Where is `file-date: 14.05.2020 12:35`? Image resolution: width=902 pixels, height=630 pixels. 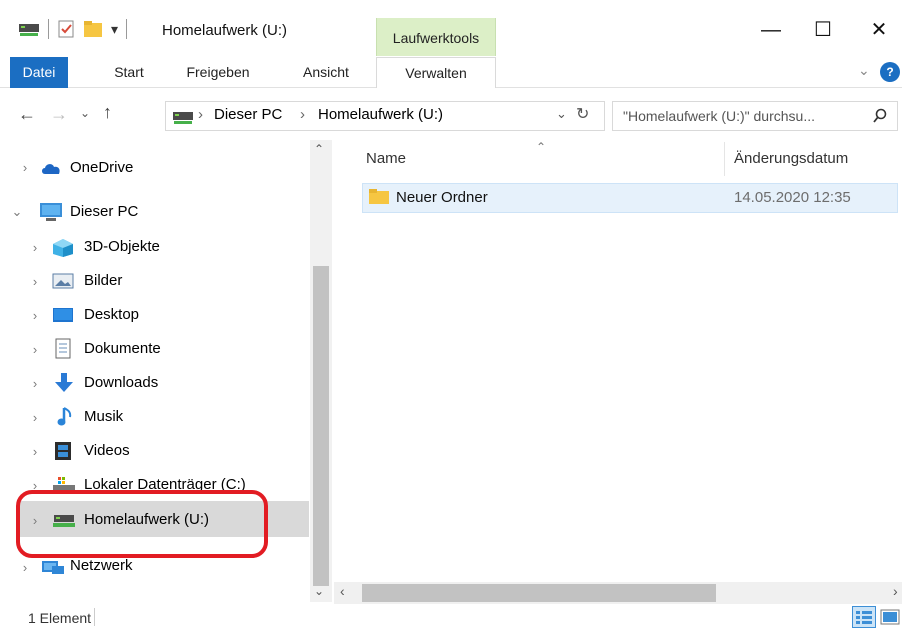
file-date: 14.05.2020 12:35 is located at coordinates (792, 197).